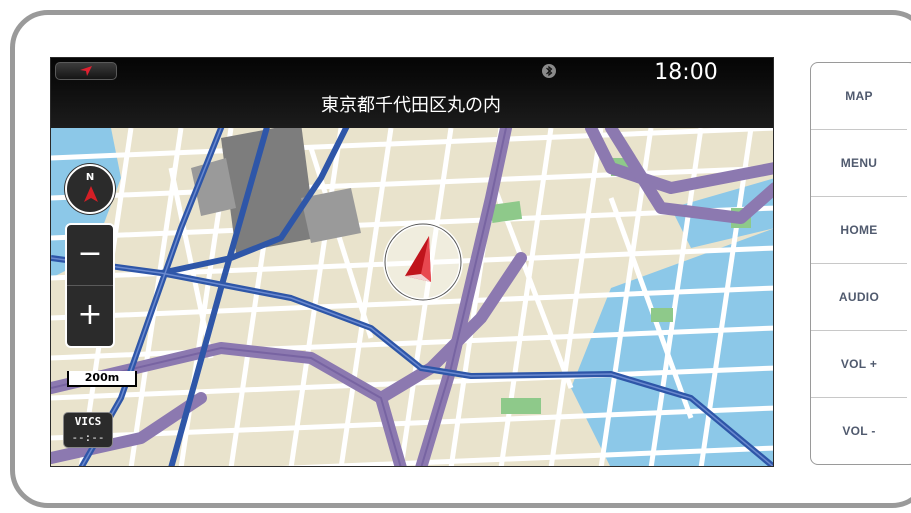  What do you see at coordinates (859, 431) in the screenshot?
I see `volume-down-button: VOL -` at bounding box center [859, 431].